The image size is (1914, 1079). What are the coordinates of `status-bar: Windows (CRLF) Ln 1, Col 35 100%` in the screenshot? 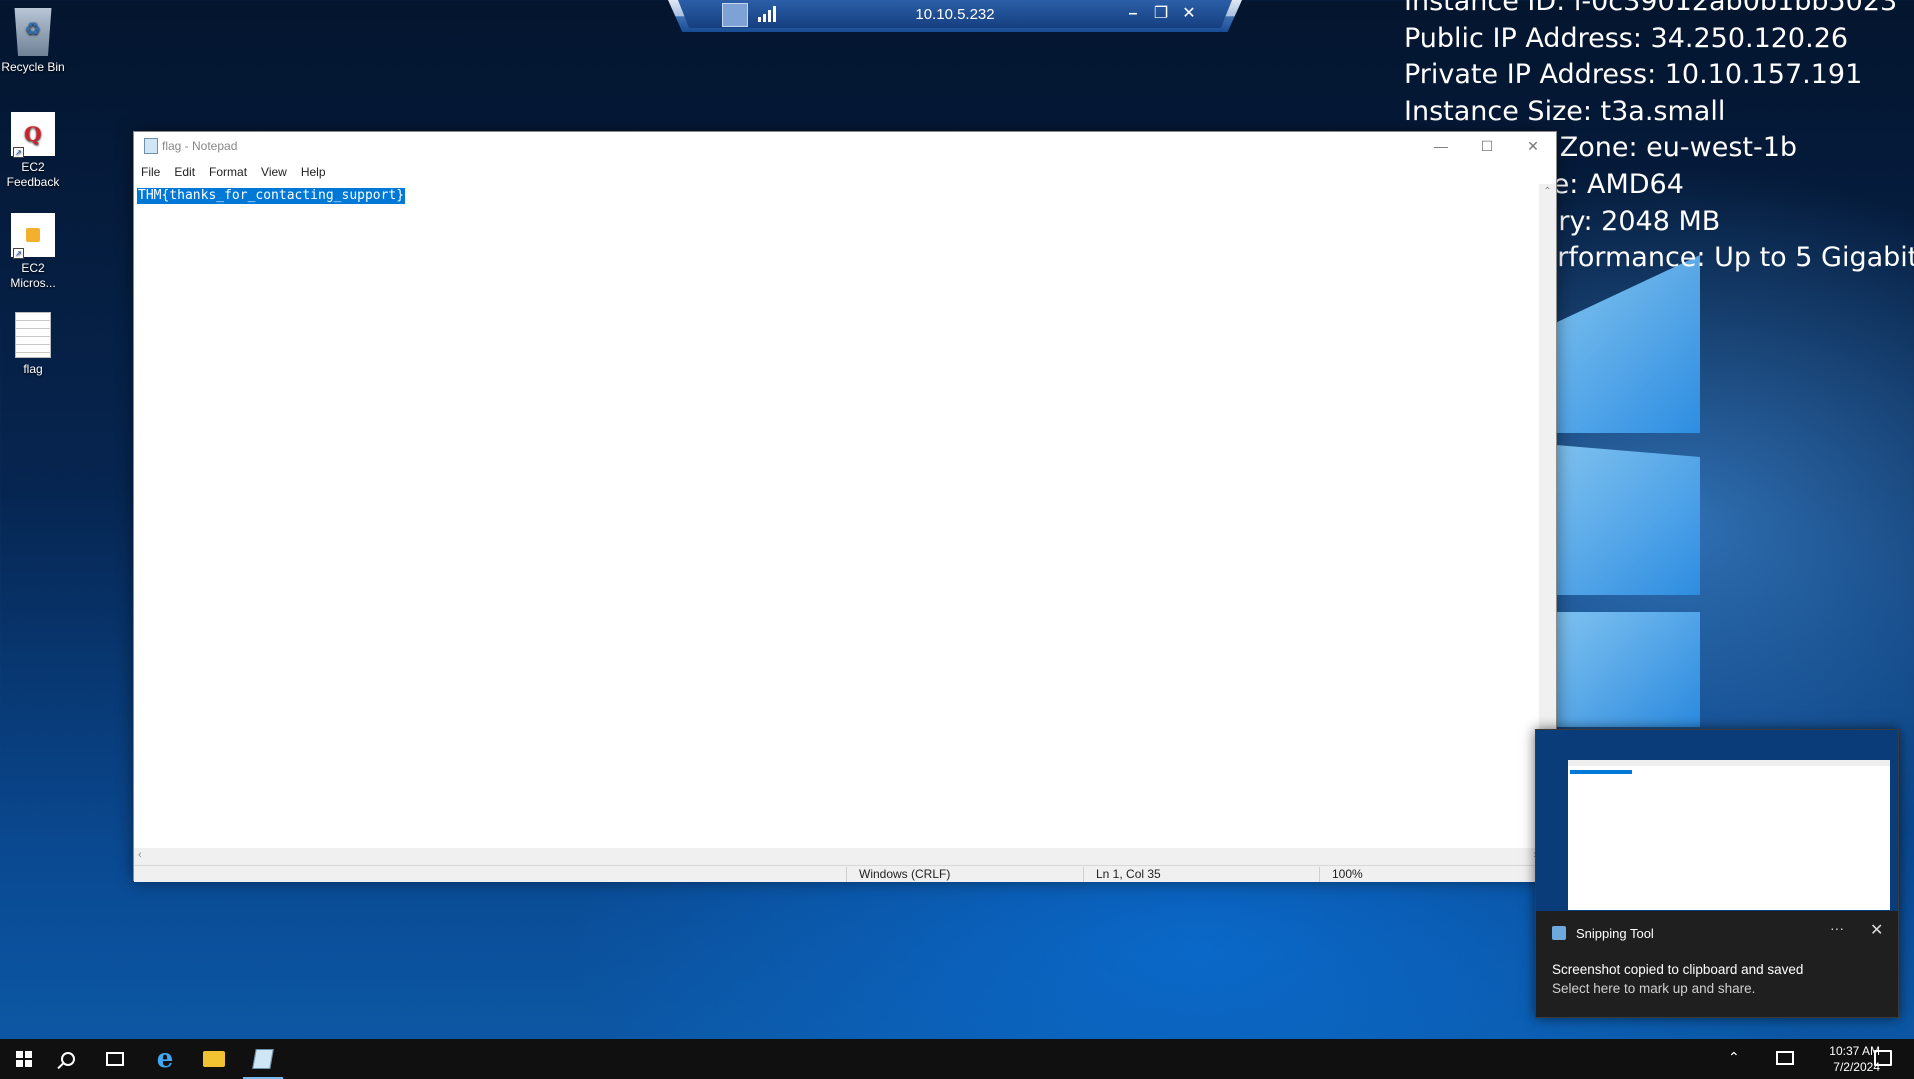 It's located at (845, 873).